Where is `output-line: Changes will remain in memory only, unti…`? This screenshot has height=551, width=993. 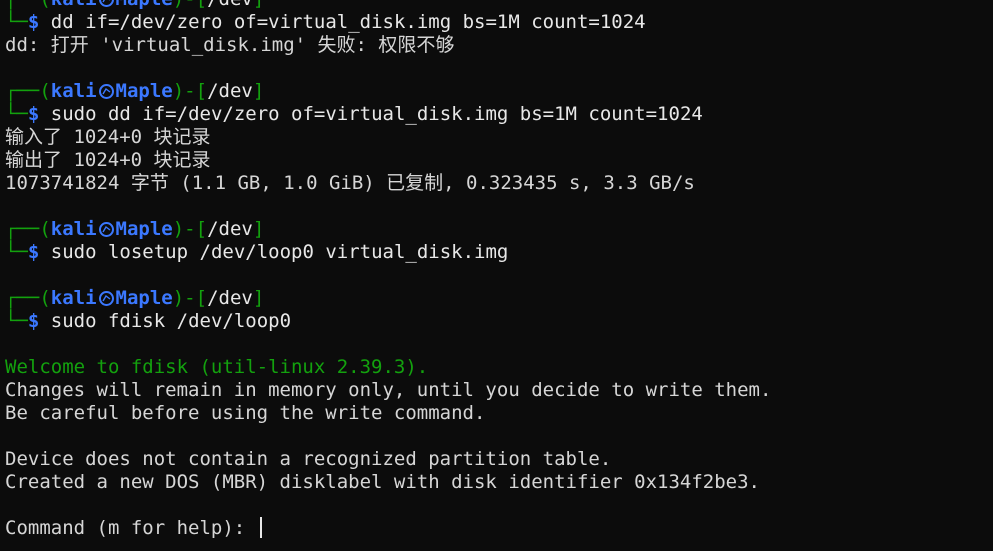
output-line: Changes will remain in memory only, unti… is located at coordinates (388, 390).